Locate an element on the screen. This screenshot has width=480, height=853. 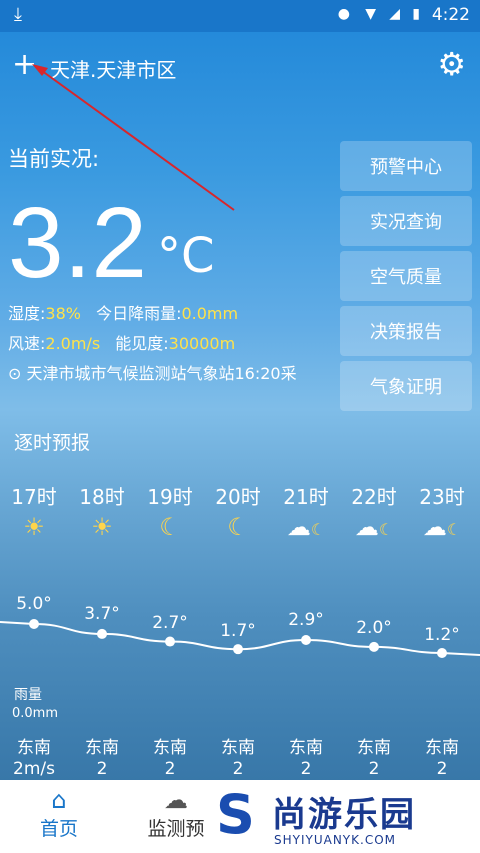
temp-label: 1.7° is located at coordinates (238, 631).